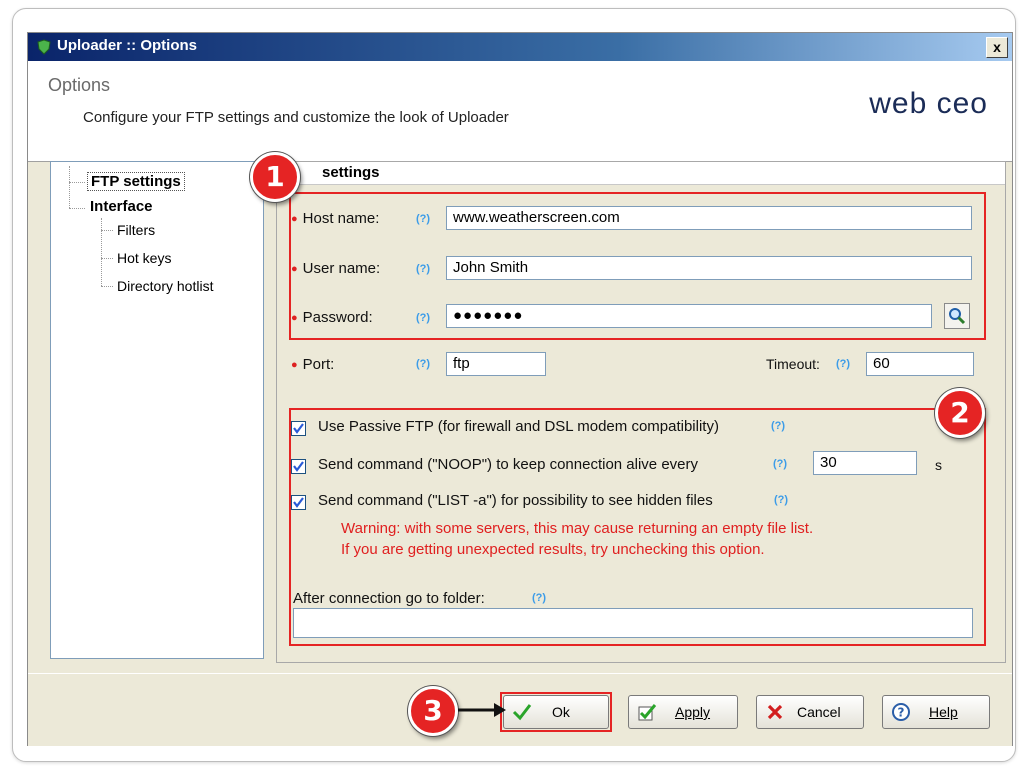  What do you see at coordinates (144, 258) in the screenshot?
I see `tree-item-hot-keys: Hot keys` at bounding box center [144, 258].